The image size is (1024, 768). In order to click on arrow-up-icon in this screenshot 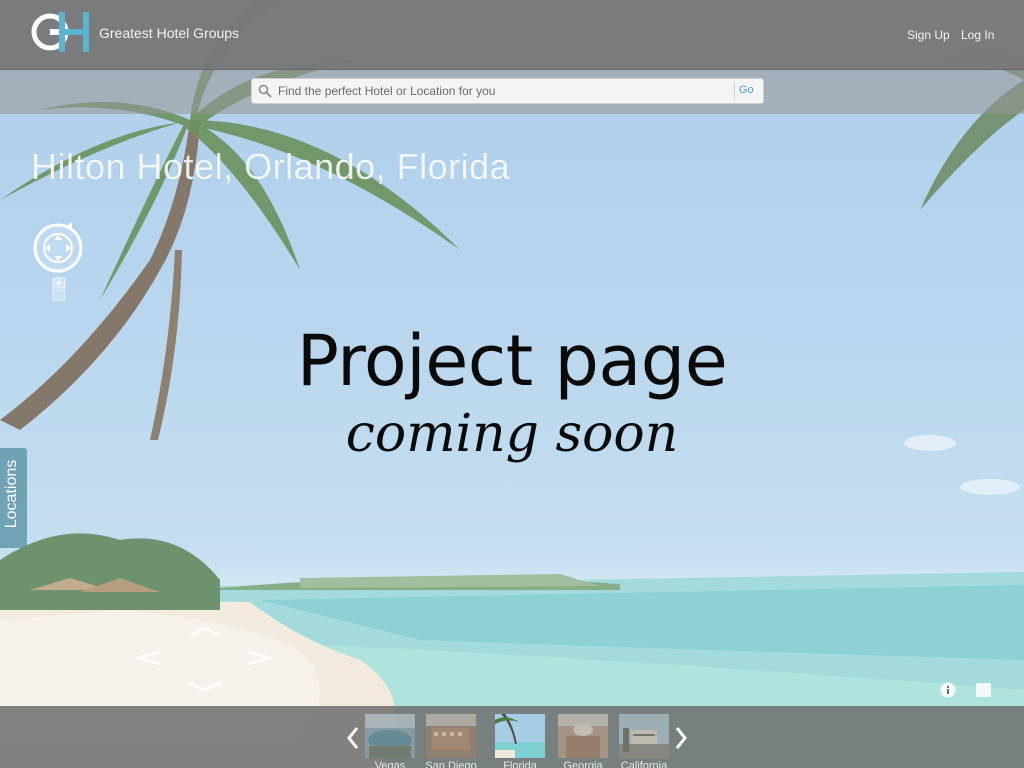, I will do `click(205, 632)`.